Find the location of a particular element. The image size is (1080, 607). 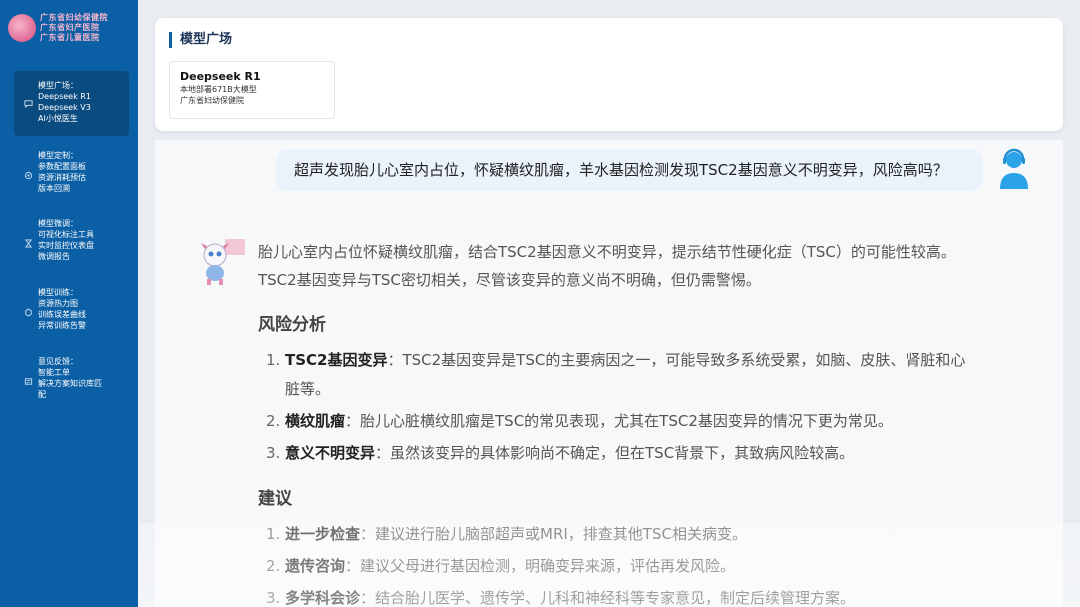

user-avatar-icon is located at coordinates (1014, 168).